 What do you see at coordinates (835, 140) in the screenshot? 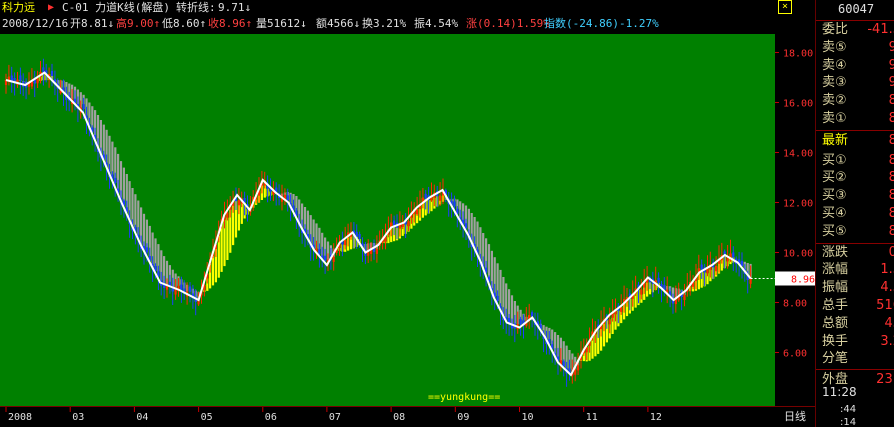
I see `quote-label: 最新` at bounding box center [835, 140].